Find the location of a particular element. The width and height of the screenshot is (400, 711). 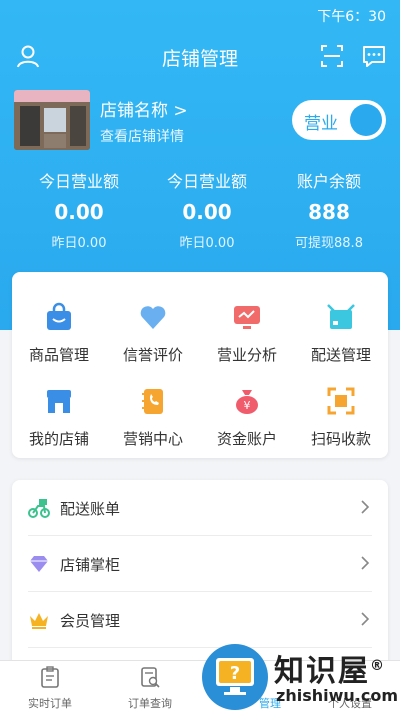

stat-sub: 可提现88.8 is located at coordinates (329, 243).